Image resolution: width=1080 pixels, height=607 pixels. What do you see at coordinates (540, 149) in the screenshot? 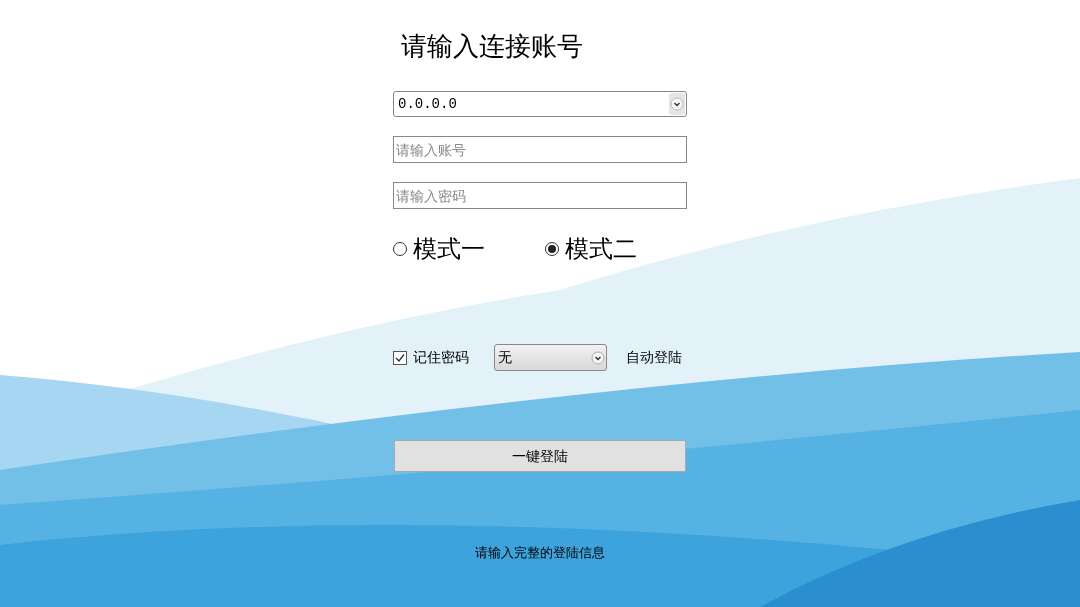
I see `account-input-field: 请输入账号` at bounding box center [540, 149].